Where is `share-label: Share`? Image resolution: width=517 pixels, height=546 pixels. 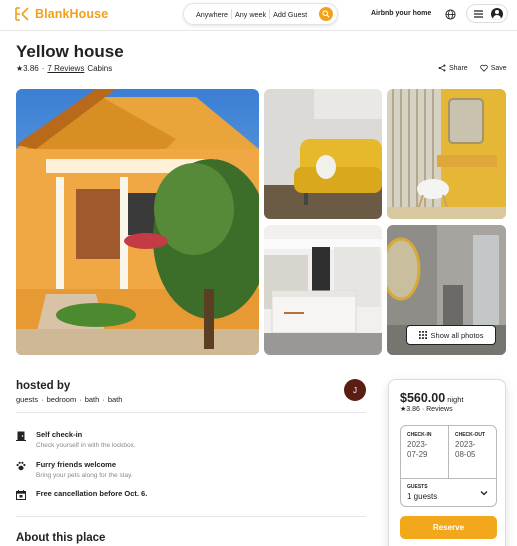
share-label: Share is located at coordinates (458, 68).